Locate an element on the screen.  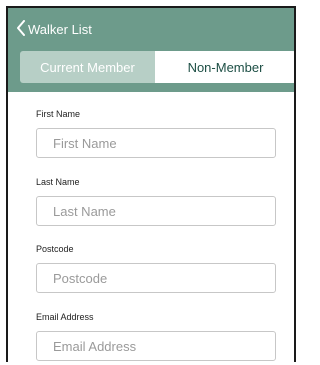
last-name-input is located at coordinates (156, 211).